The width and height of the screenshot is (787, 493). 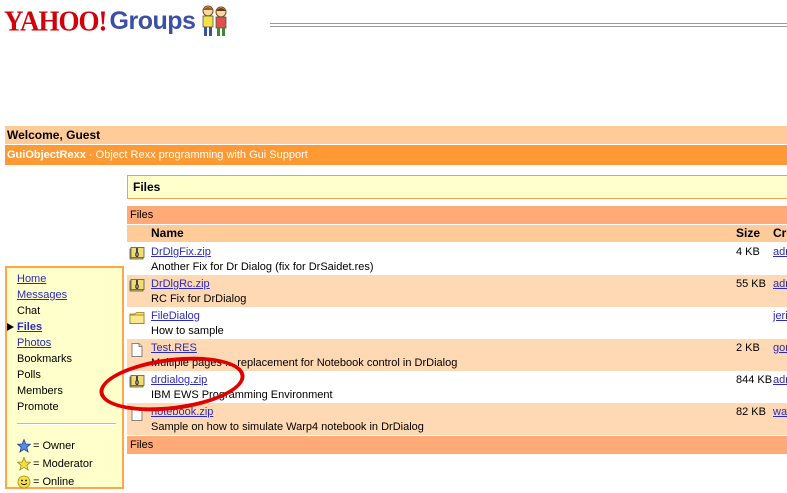 What do you see at coordinates (748, 252) in the screenshot?
I see `file-size: 4 KB` at bounding box center [748, 252].